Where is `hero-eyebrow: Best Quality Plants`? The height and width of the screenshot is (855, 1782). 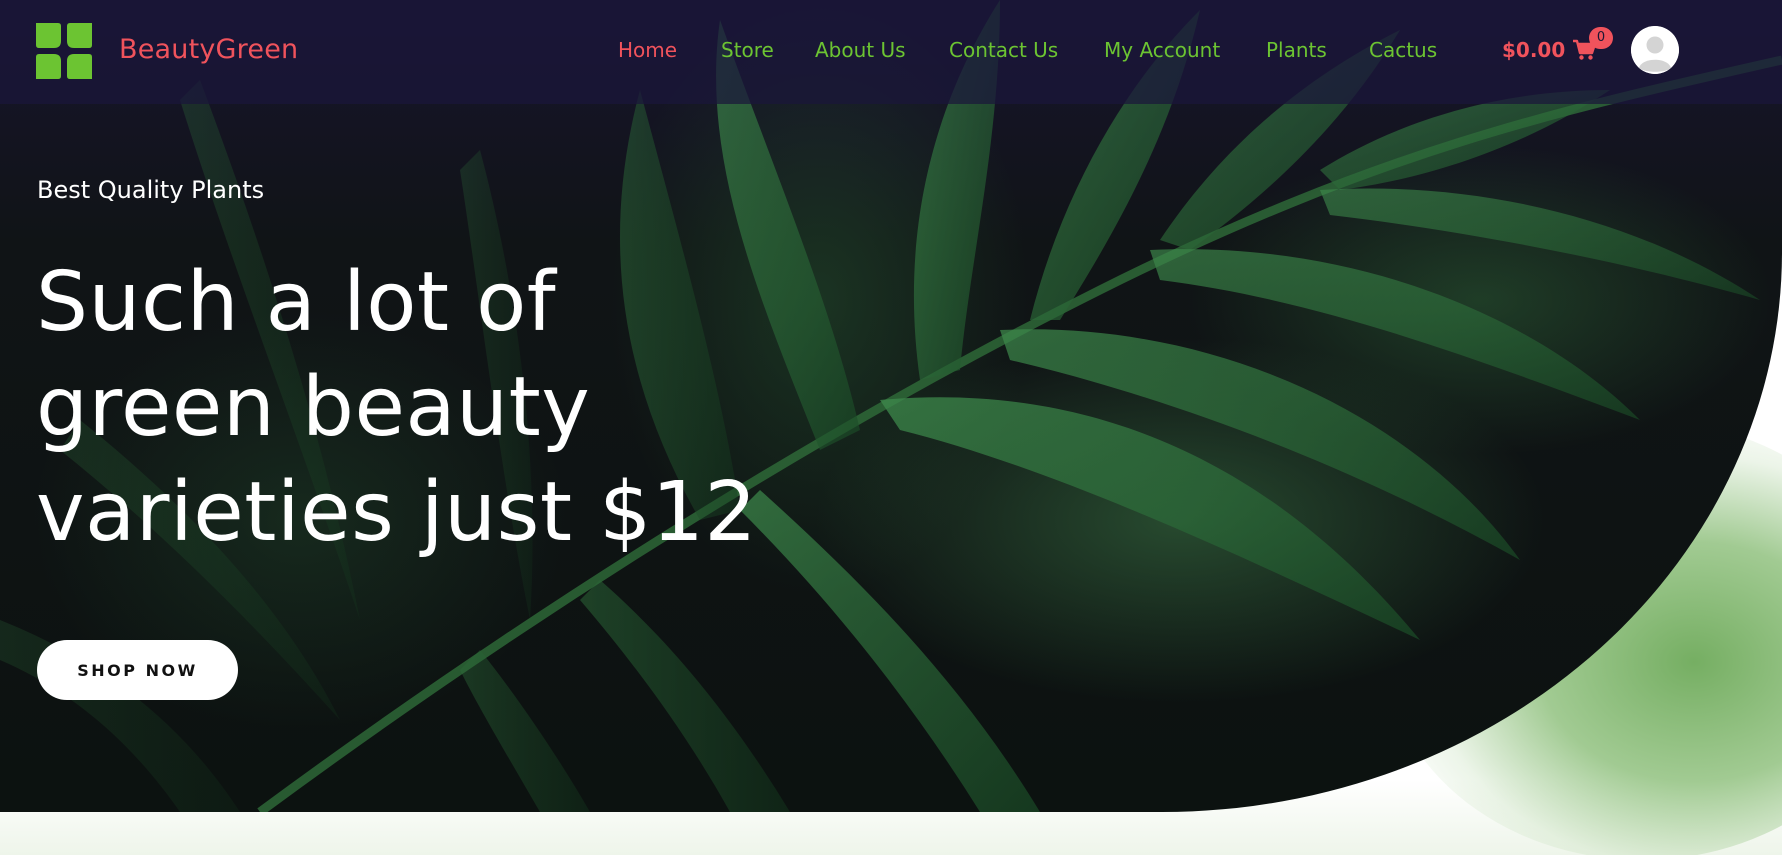 hero-eyebrow: Best Quality Plants is located at coordinates (151, 190).